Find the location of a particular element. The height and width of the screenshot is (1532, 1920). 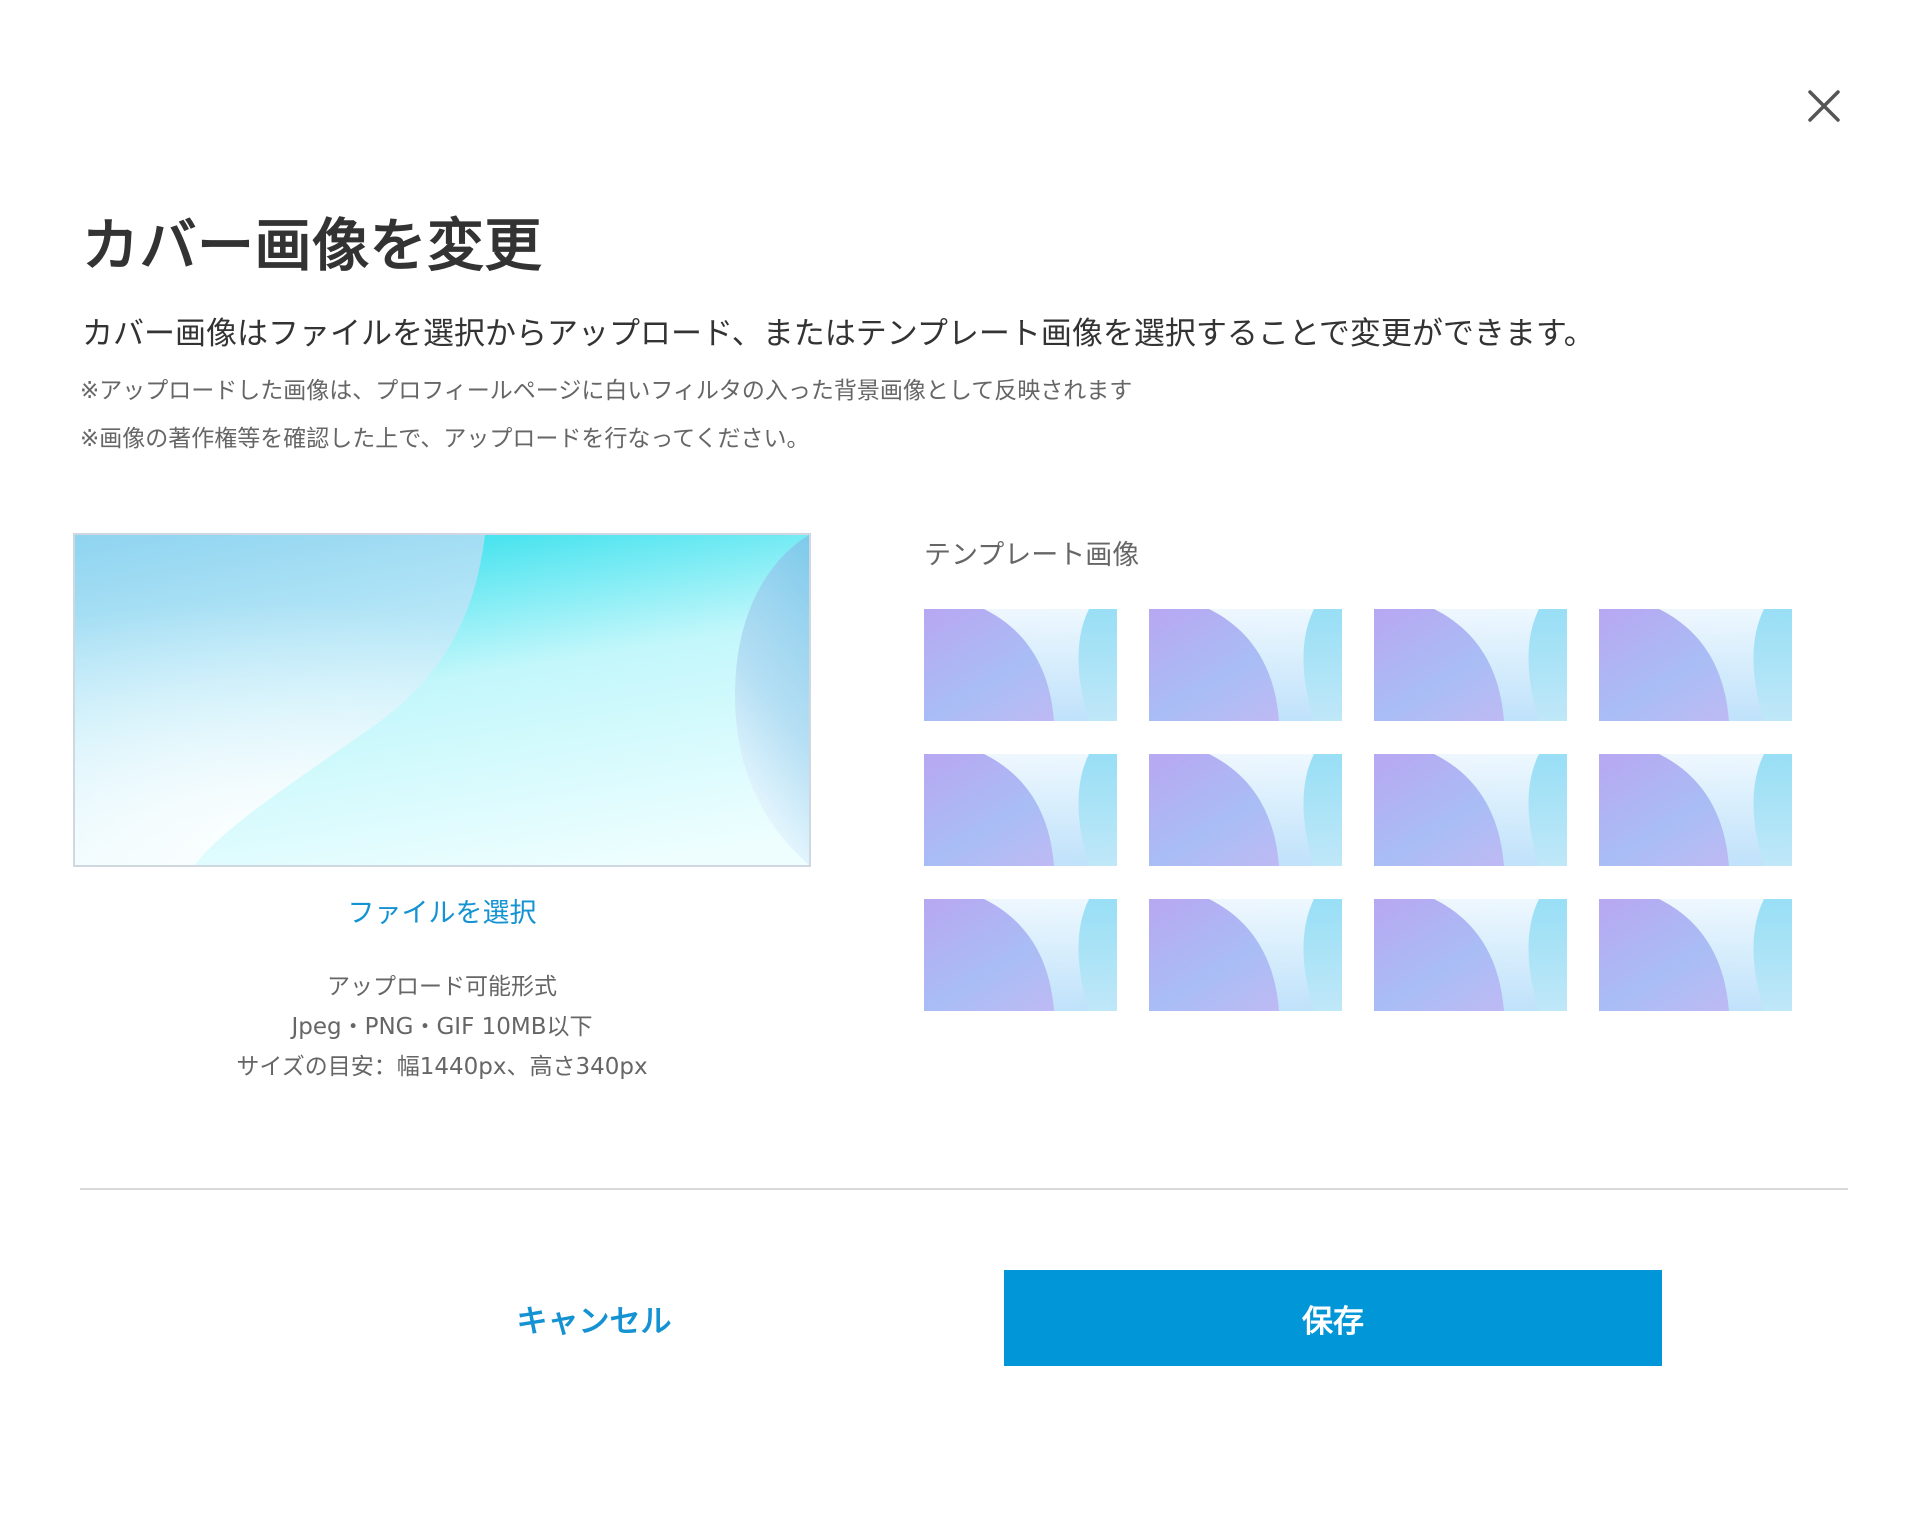

dialog-title: カバー画像を変更 is located at coordinates (312, 246).